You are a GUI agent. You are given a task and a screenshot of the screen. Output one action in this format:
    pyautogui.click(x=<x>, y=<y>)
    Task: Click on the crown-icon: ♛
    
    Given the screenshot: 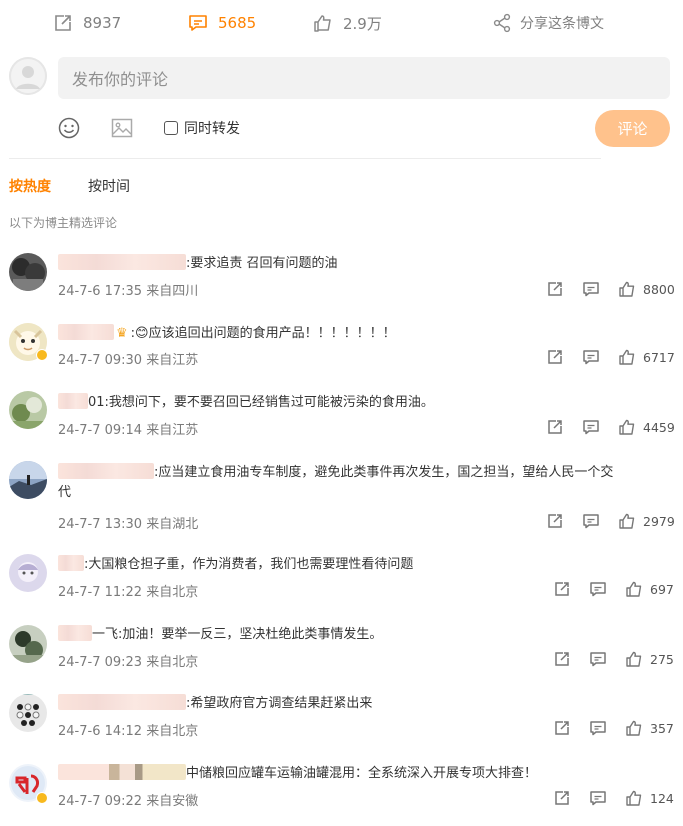 What is the action you would take?
    pyautogui.click(x=122, y=333)
    